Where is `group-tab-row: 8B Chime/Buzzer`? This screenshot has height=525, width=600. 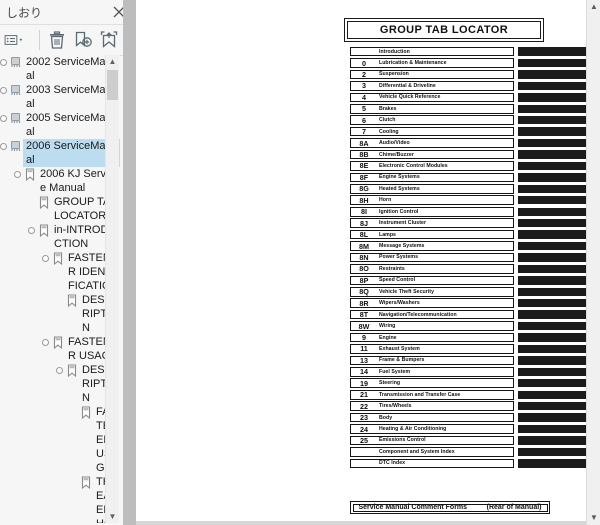
group-tab-row: 8B Chime/Buzzer is located at coordinates (468, 154).